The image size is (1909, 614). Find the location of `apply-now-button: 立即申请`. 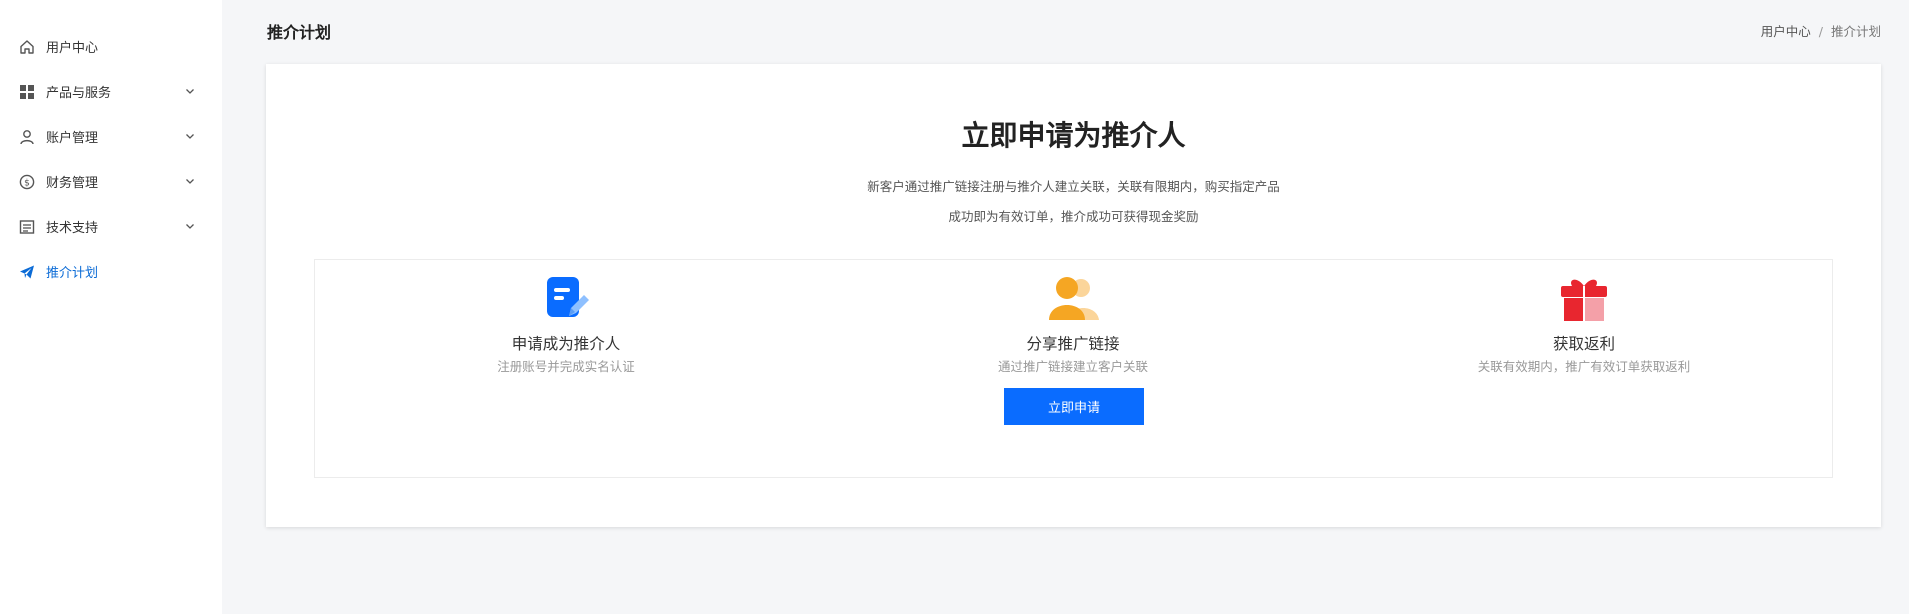

apply-now-button: 立即申请 is located at coordinates (1074, 406).